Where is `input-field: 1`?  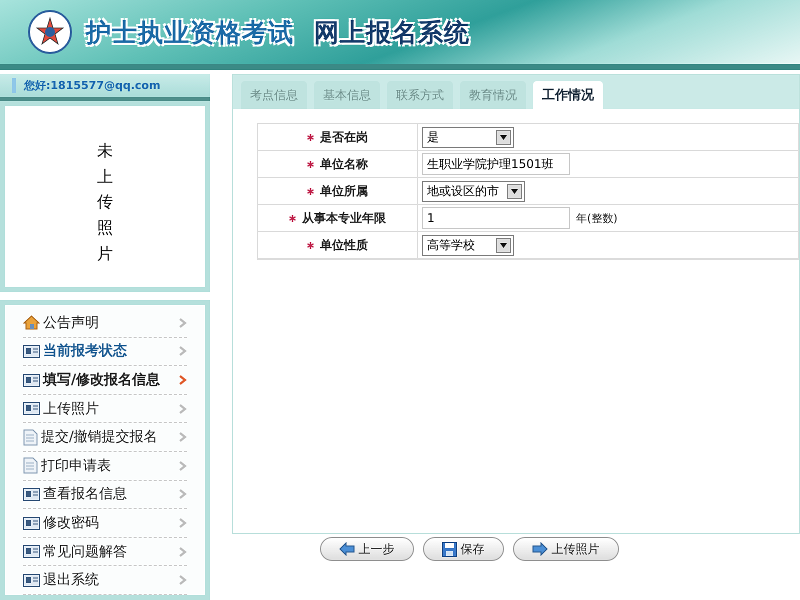
input-field: 1 is located at coordinates (496, 218).